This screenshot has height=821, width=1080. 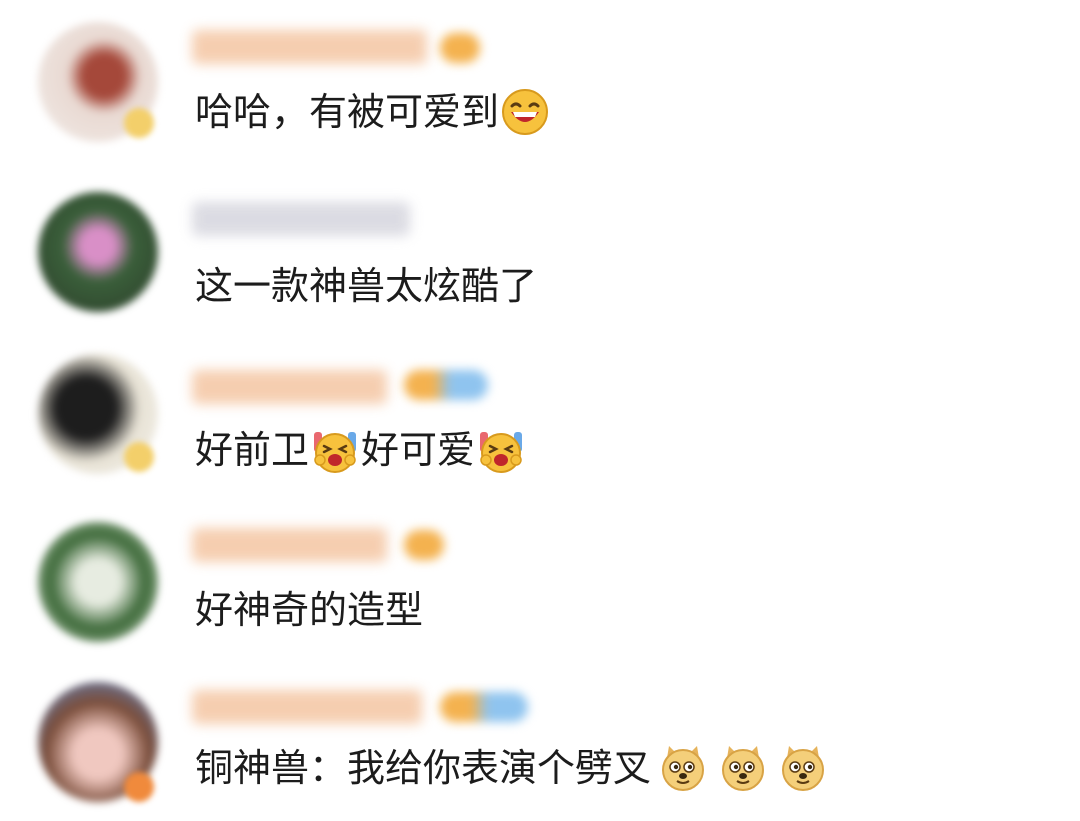 I want to click on comment-text: 哈哈，有被可爱到, so click(x=373, y=112).